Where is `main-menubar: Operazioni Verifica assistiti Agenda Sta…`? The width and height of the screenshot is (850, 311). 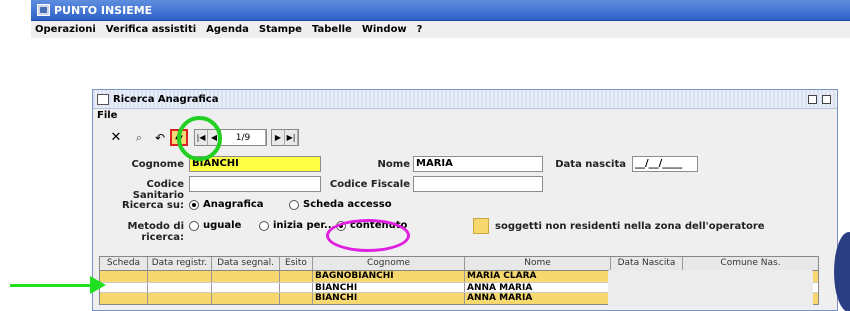
main-menubar: Operazioni Verifica assistiti Agenda Sta… is located at coordinates (440, 29).